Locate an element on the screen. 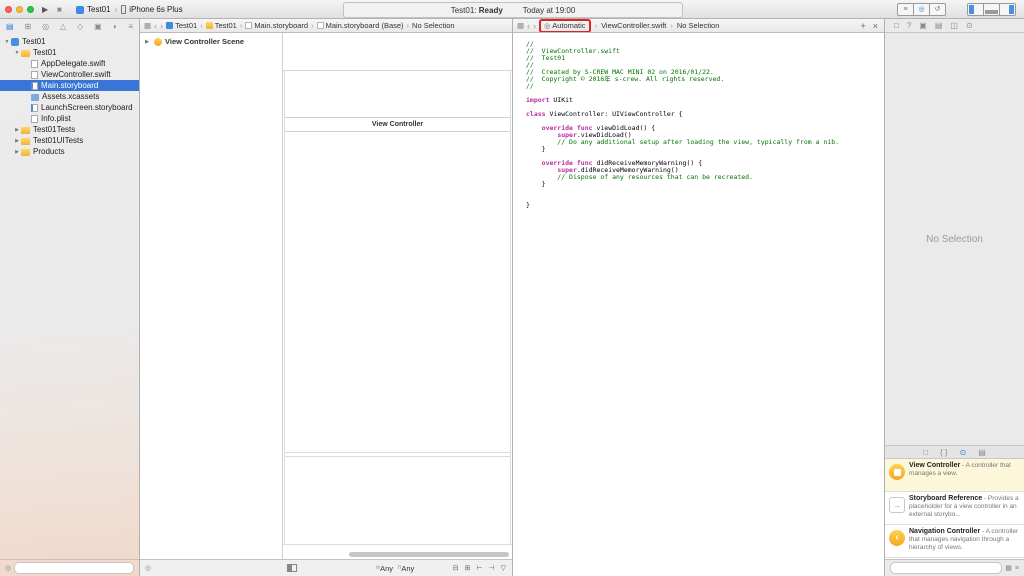 This screenshot has width=1024, height=576. media-library-icon: ▤ is located at coordinates (982, 452).